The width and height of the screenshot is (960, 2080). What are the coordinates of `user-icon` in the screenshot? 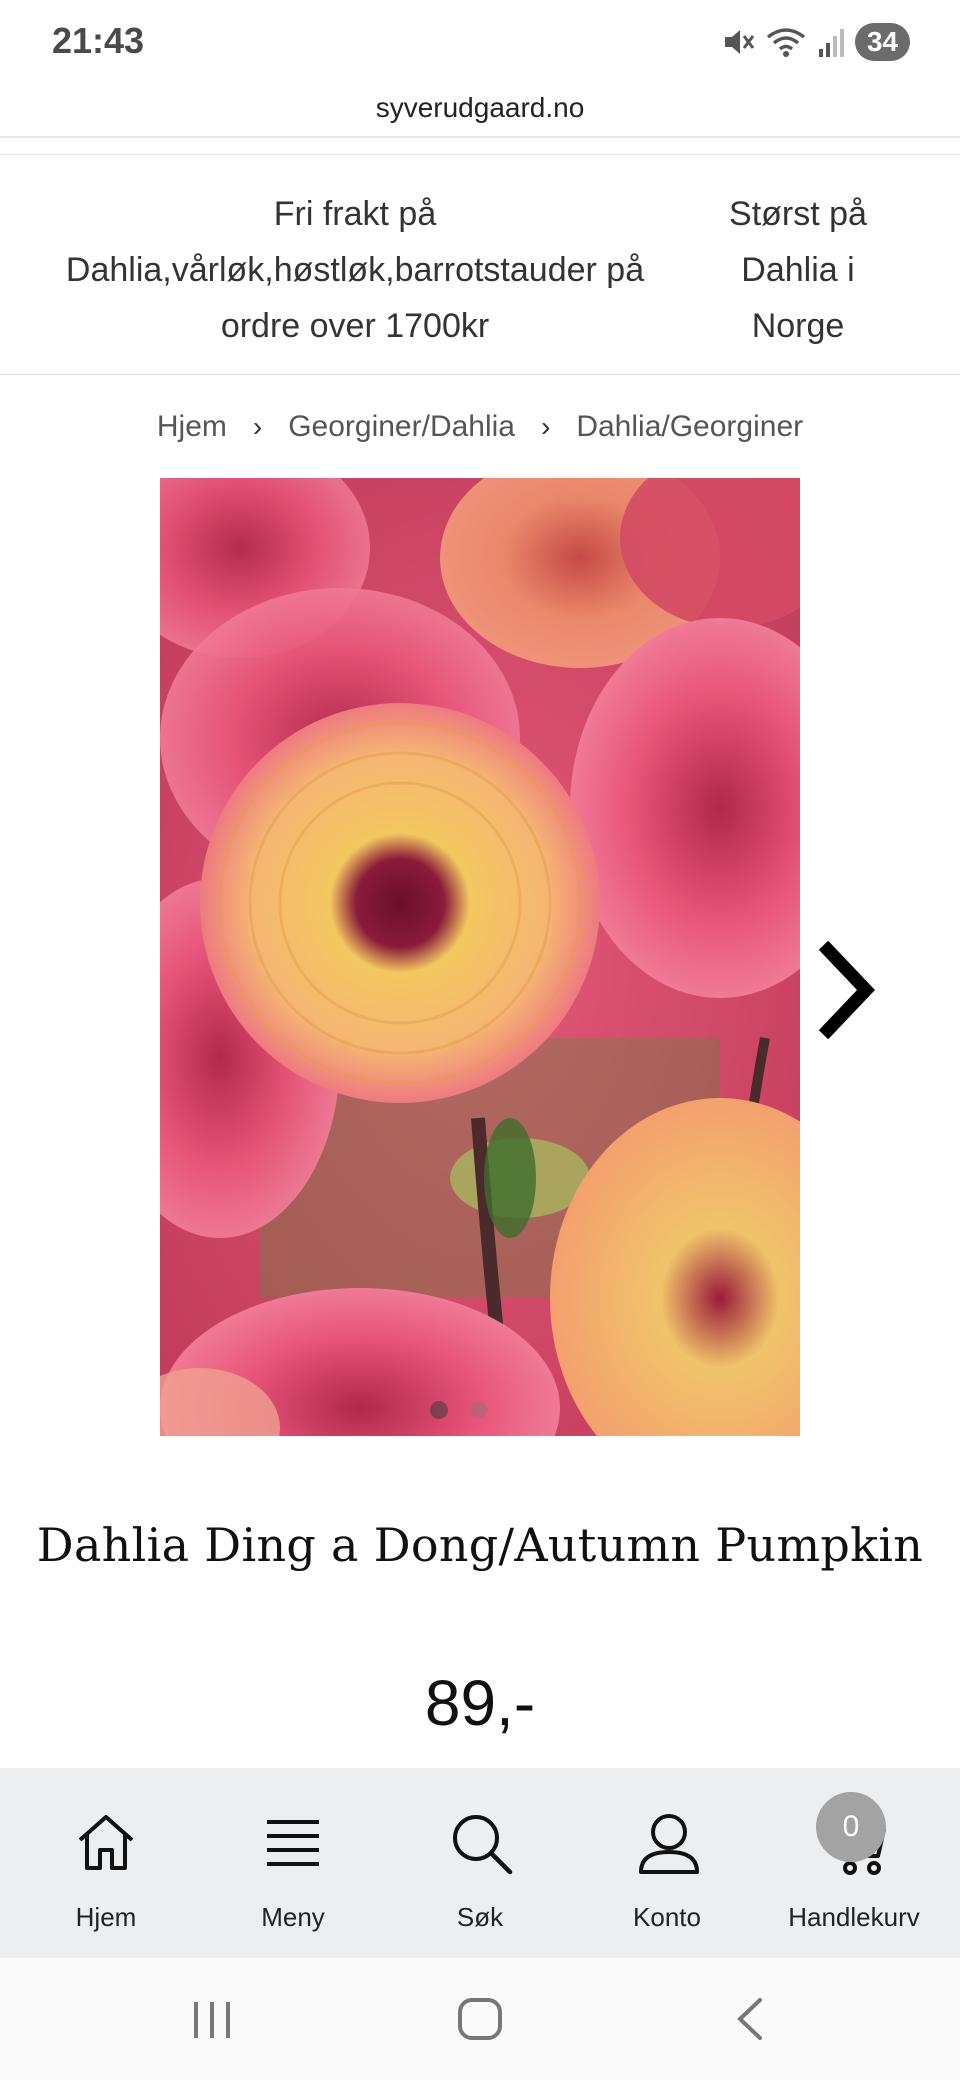 It's located at (669, 1844).